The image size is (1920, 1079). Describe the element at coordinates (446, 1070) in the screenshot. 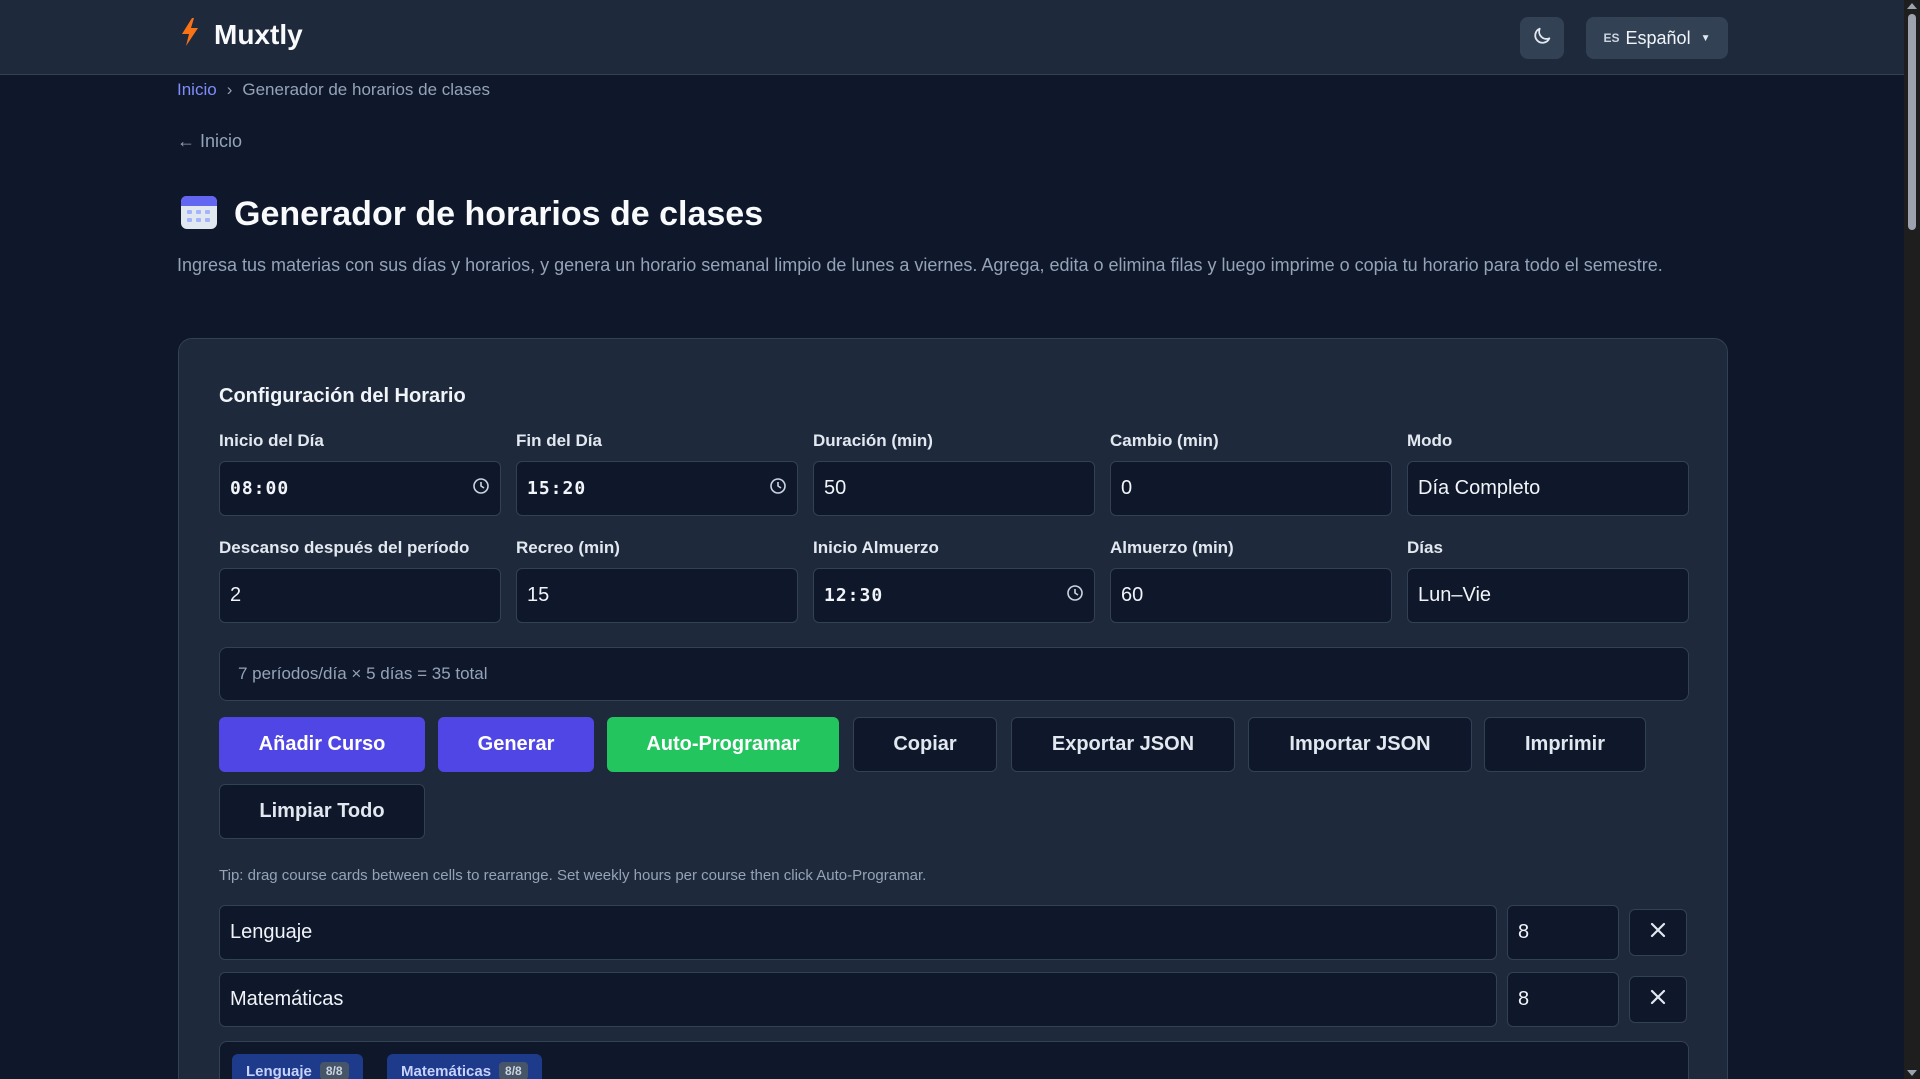

I see `course-card-label: Matemáticas` at that location.